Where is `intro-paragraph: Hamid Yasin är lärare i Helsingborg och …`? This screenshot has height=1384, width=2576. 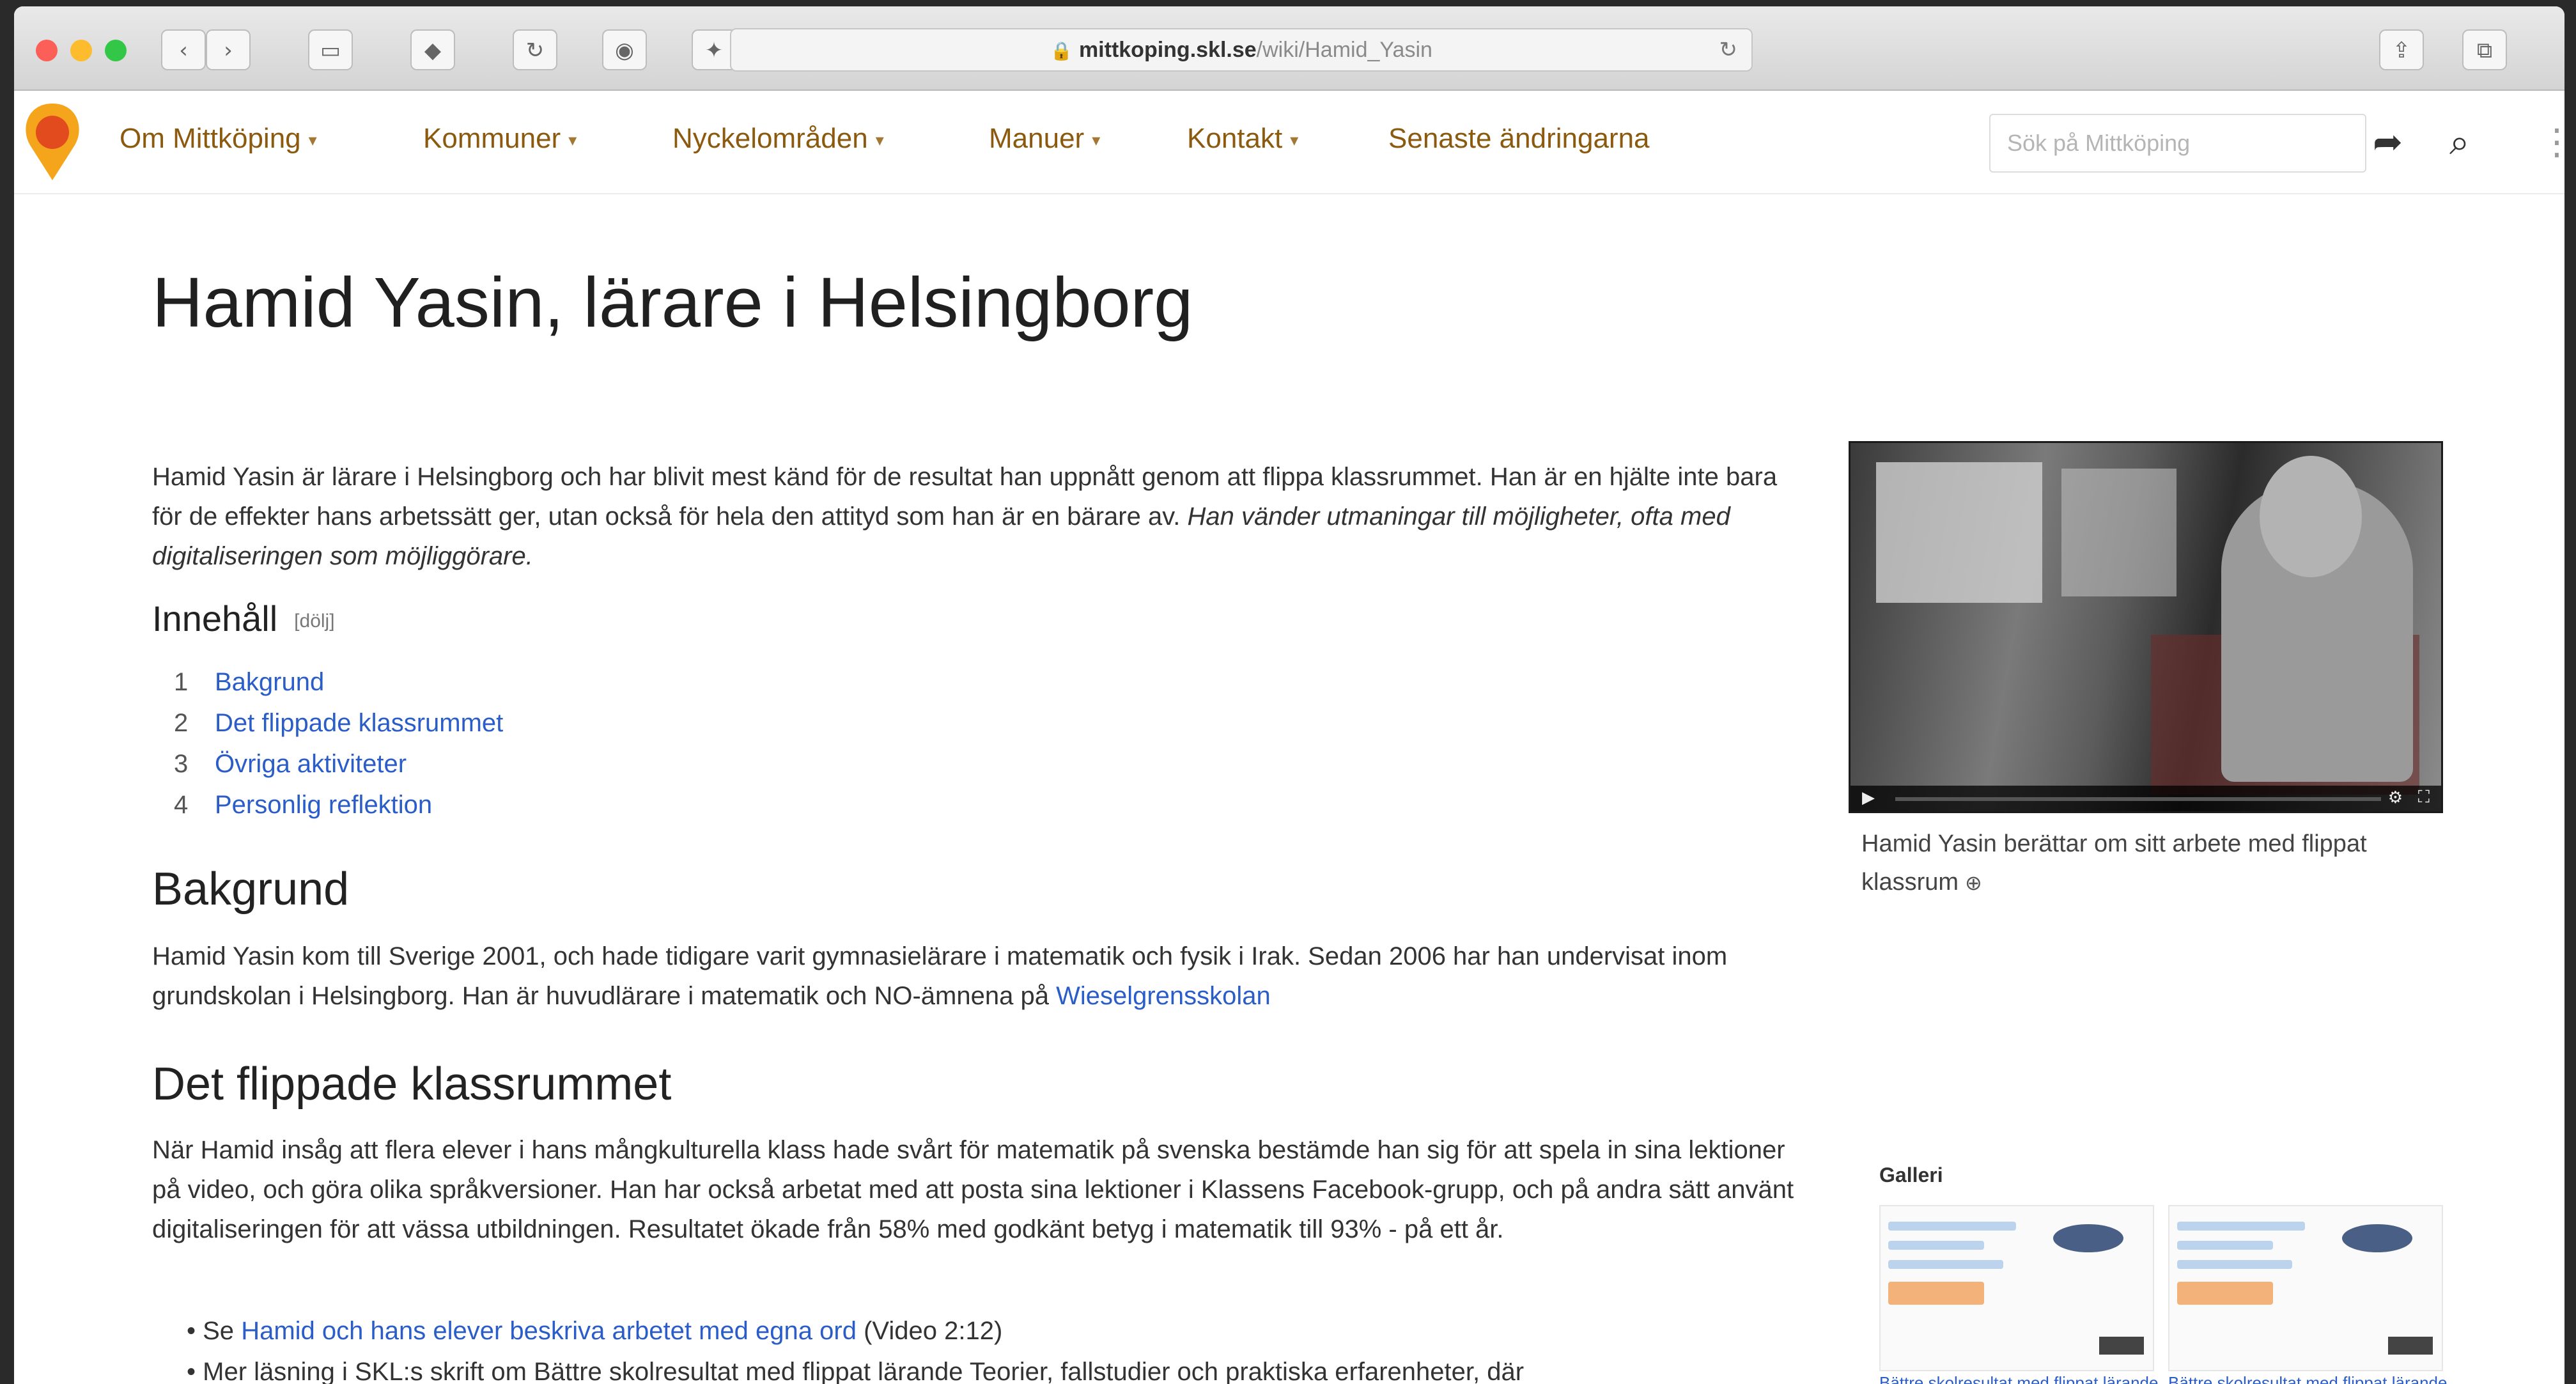 intro-paragraph: Hamid Yasin är lärare i Helsingborg och … is located at coordinates (977, 516).